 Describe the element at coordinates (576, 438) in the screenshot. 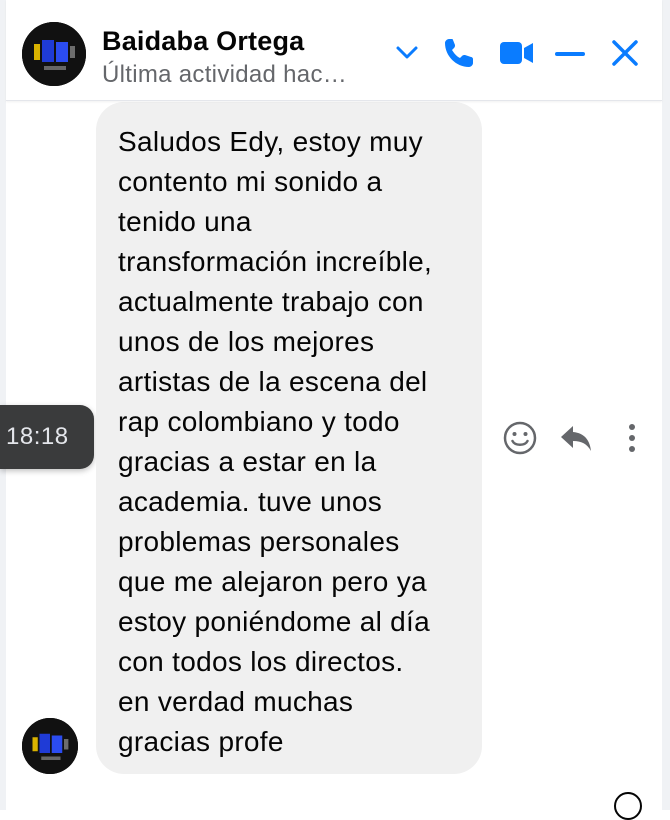

I see `reply-icon` at that location.